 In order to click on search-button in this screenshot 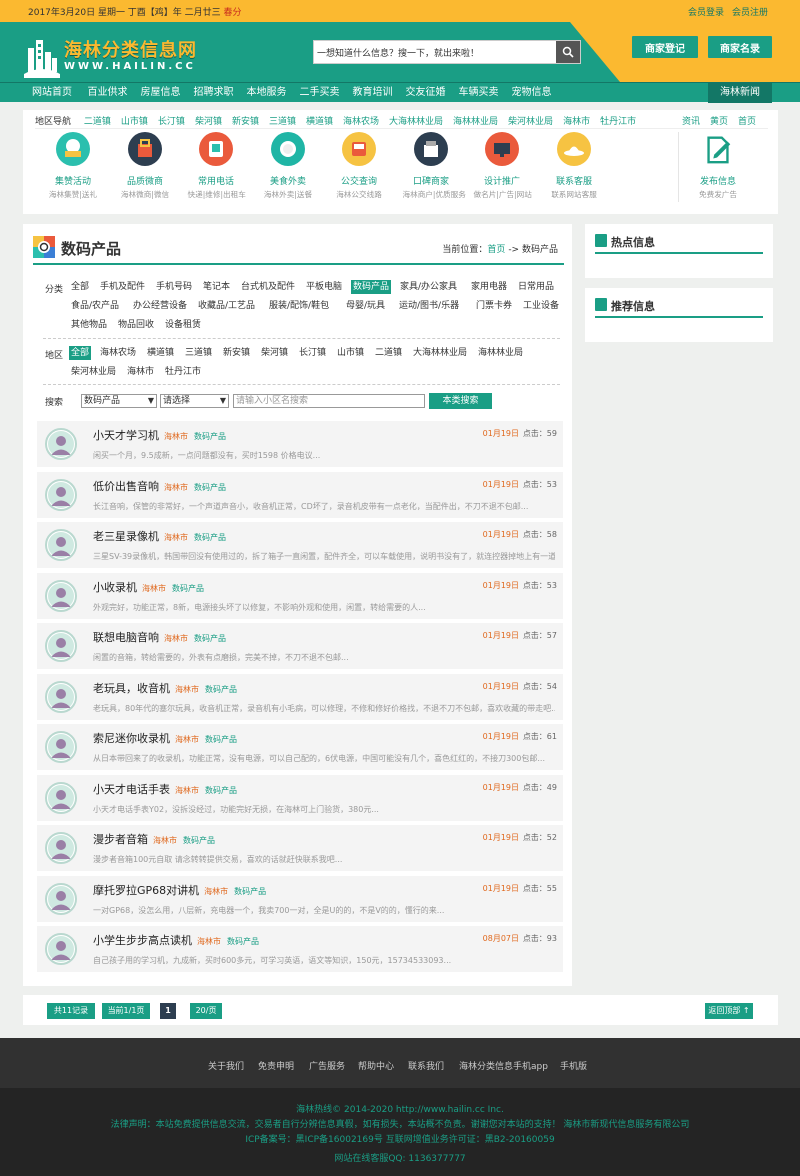, I will do `click(568, 52)`.